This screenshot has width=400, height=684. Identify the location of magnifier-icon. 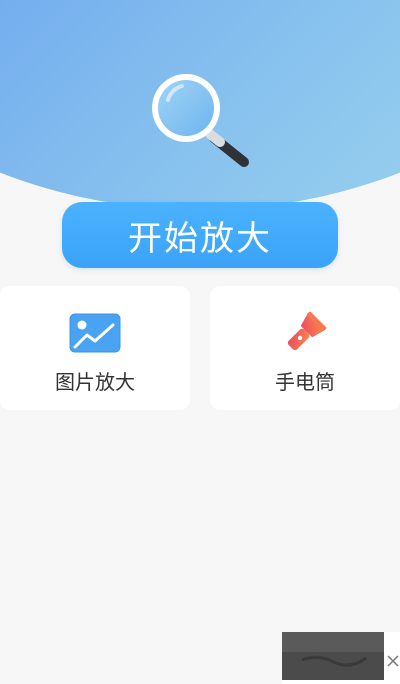
(200, 122).